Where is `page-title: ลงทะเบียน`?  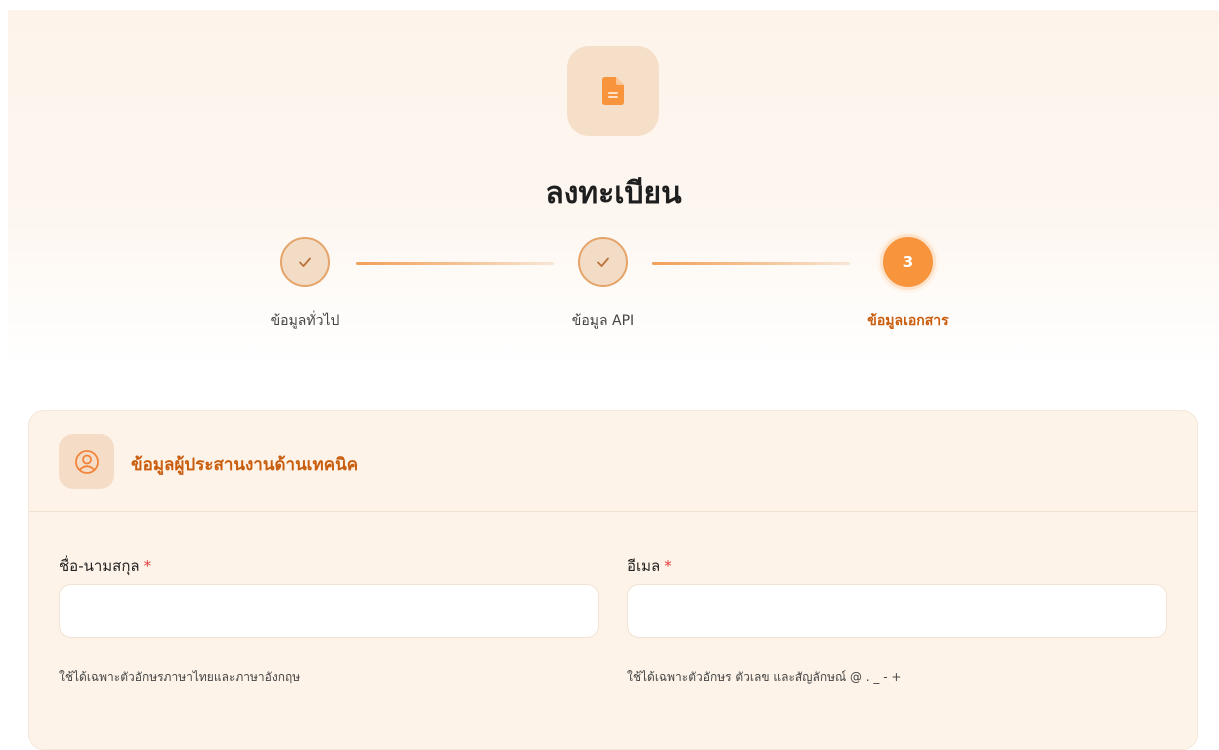 page-title: ลงทะเบียน is located at coordinates (613, 193).